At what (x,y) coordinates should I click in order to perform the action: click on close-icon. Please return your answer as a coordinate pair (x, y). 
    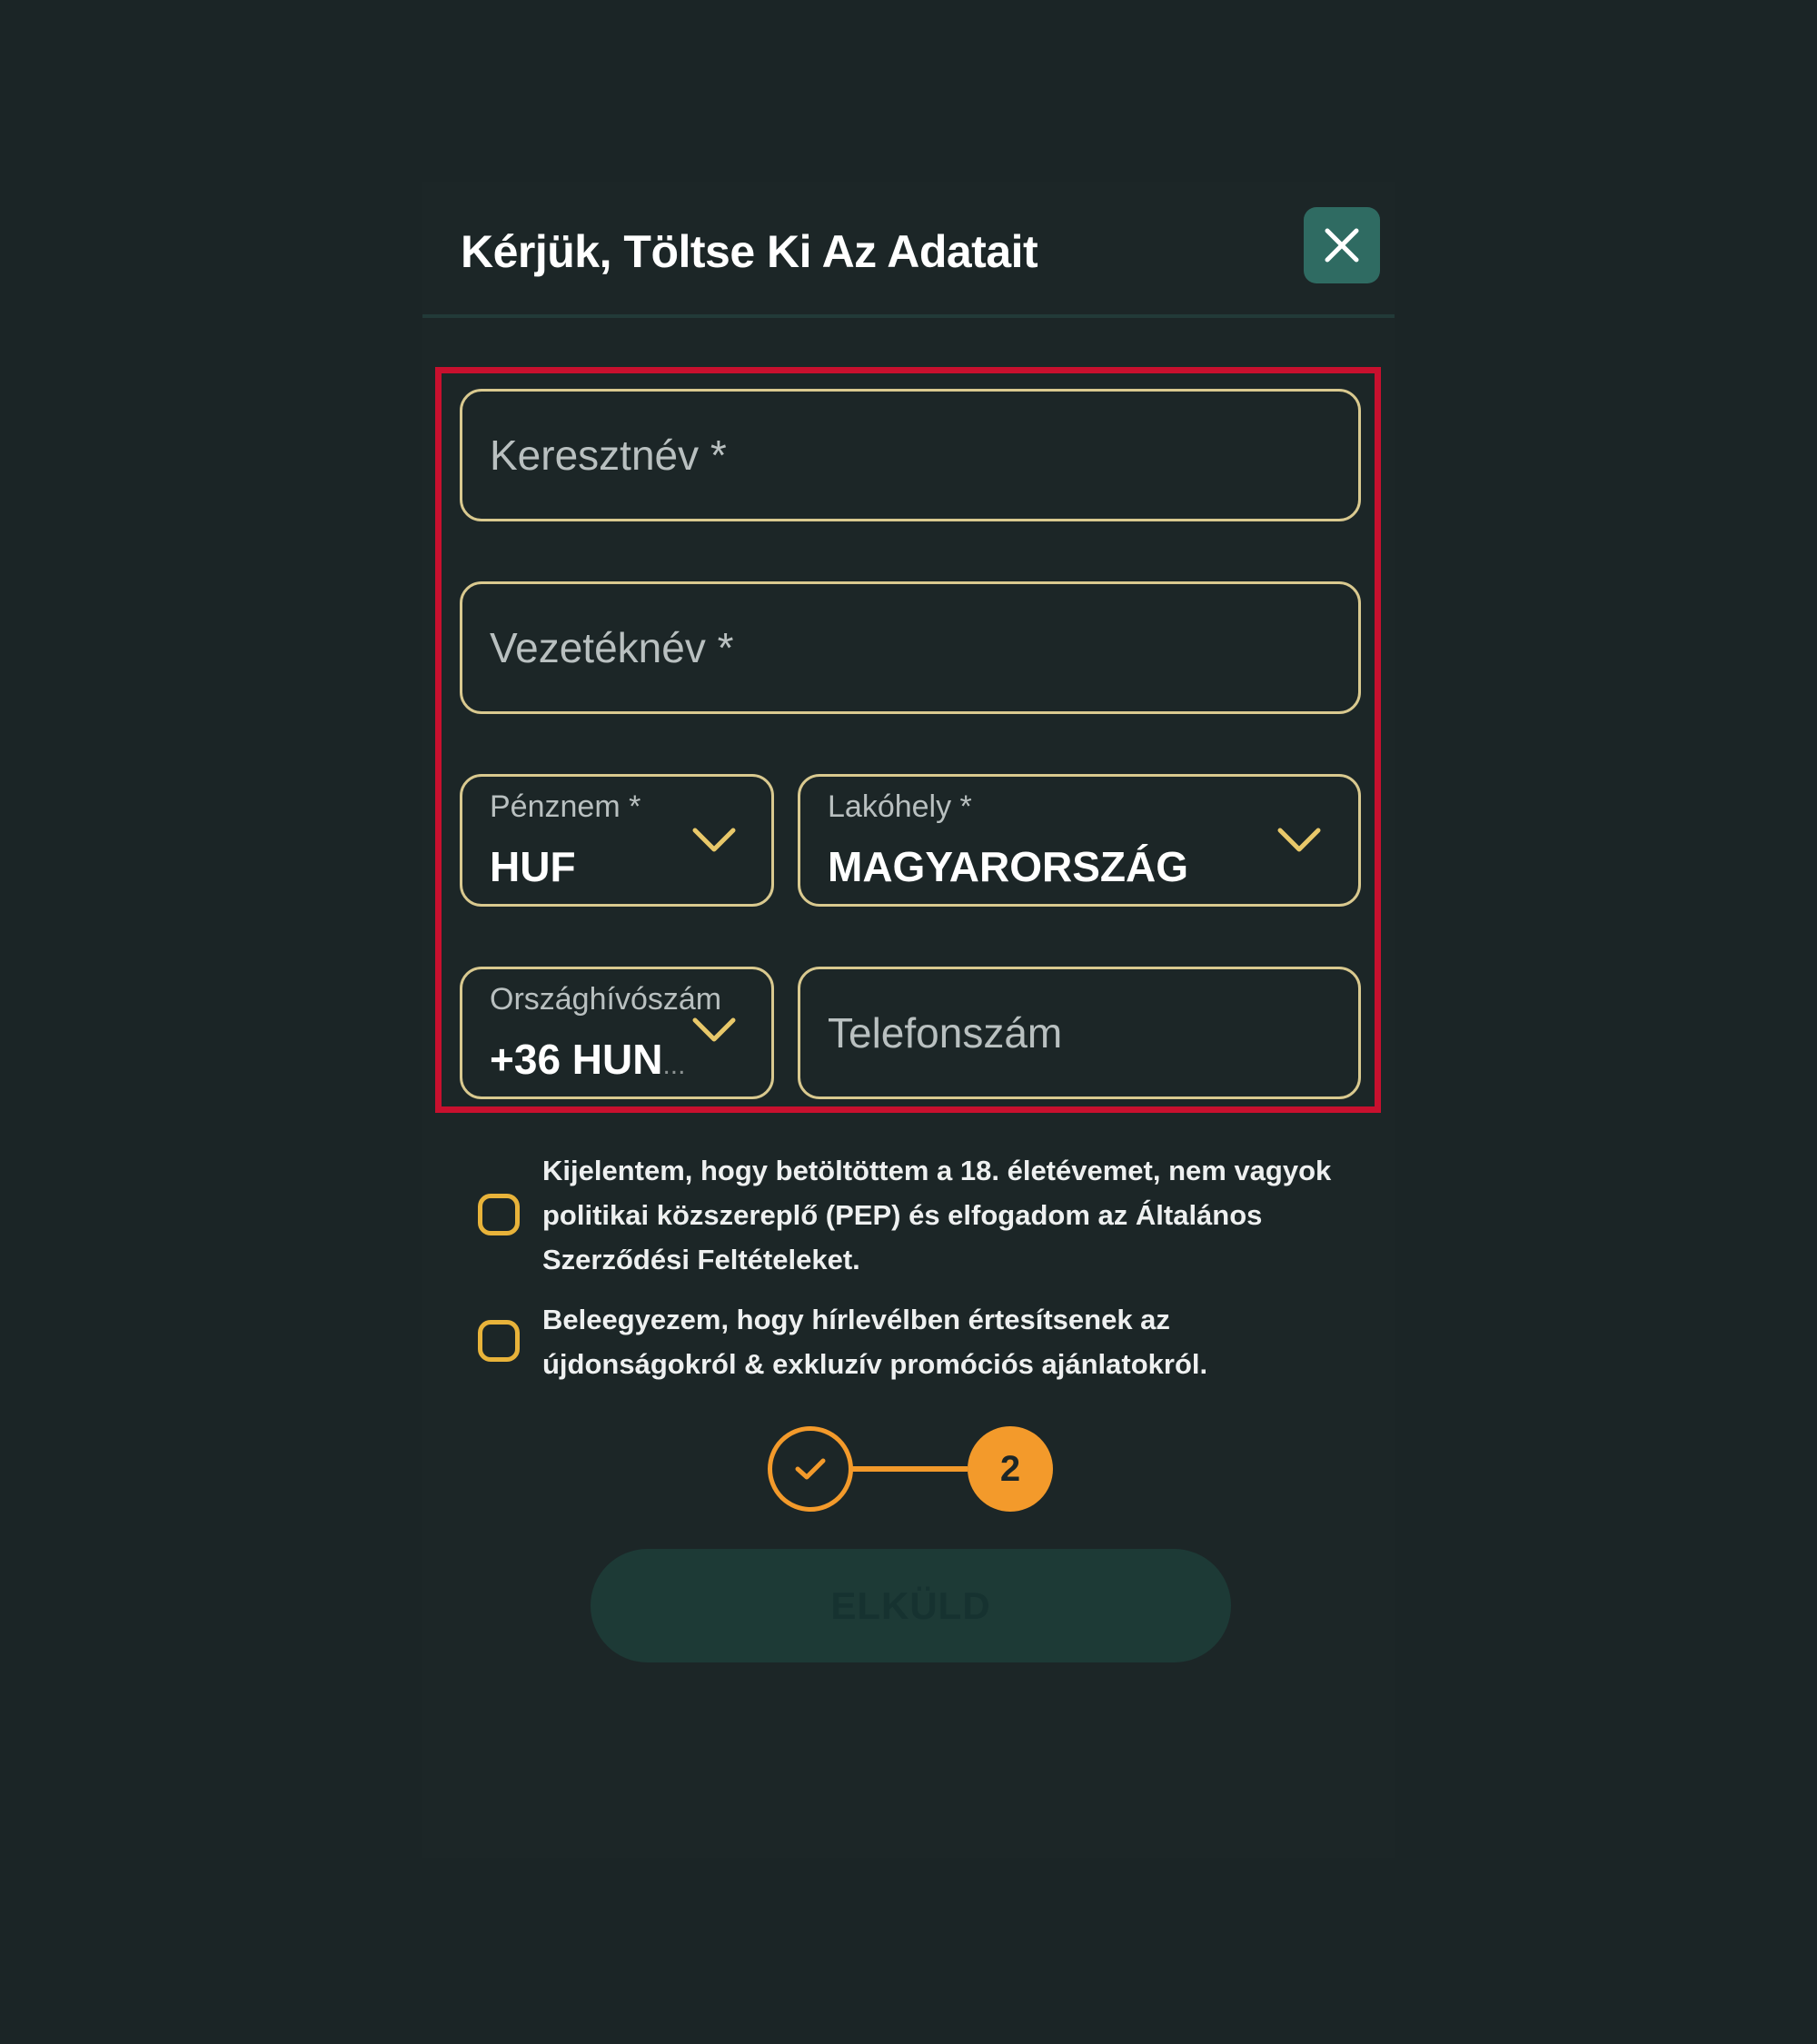
    Looking at the image, I should click on (1342, 246).